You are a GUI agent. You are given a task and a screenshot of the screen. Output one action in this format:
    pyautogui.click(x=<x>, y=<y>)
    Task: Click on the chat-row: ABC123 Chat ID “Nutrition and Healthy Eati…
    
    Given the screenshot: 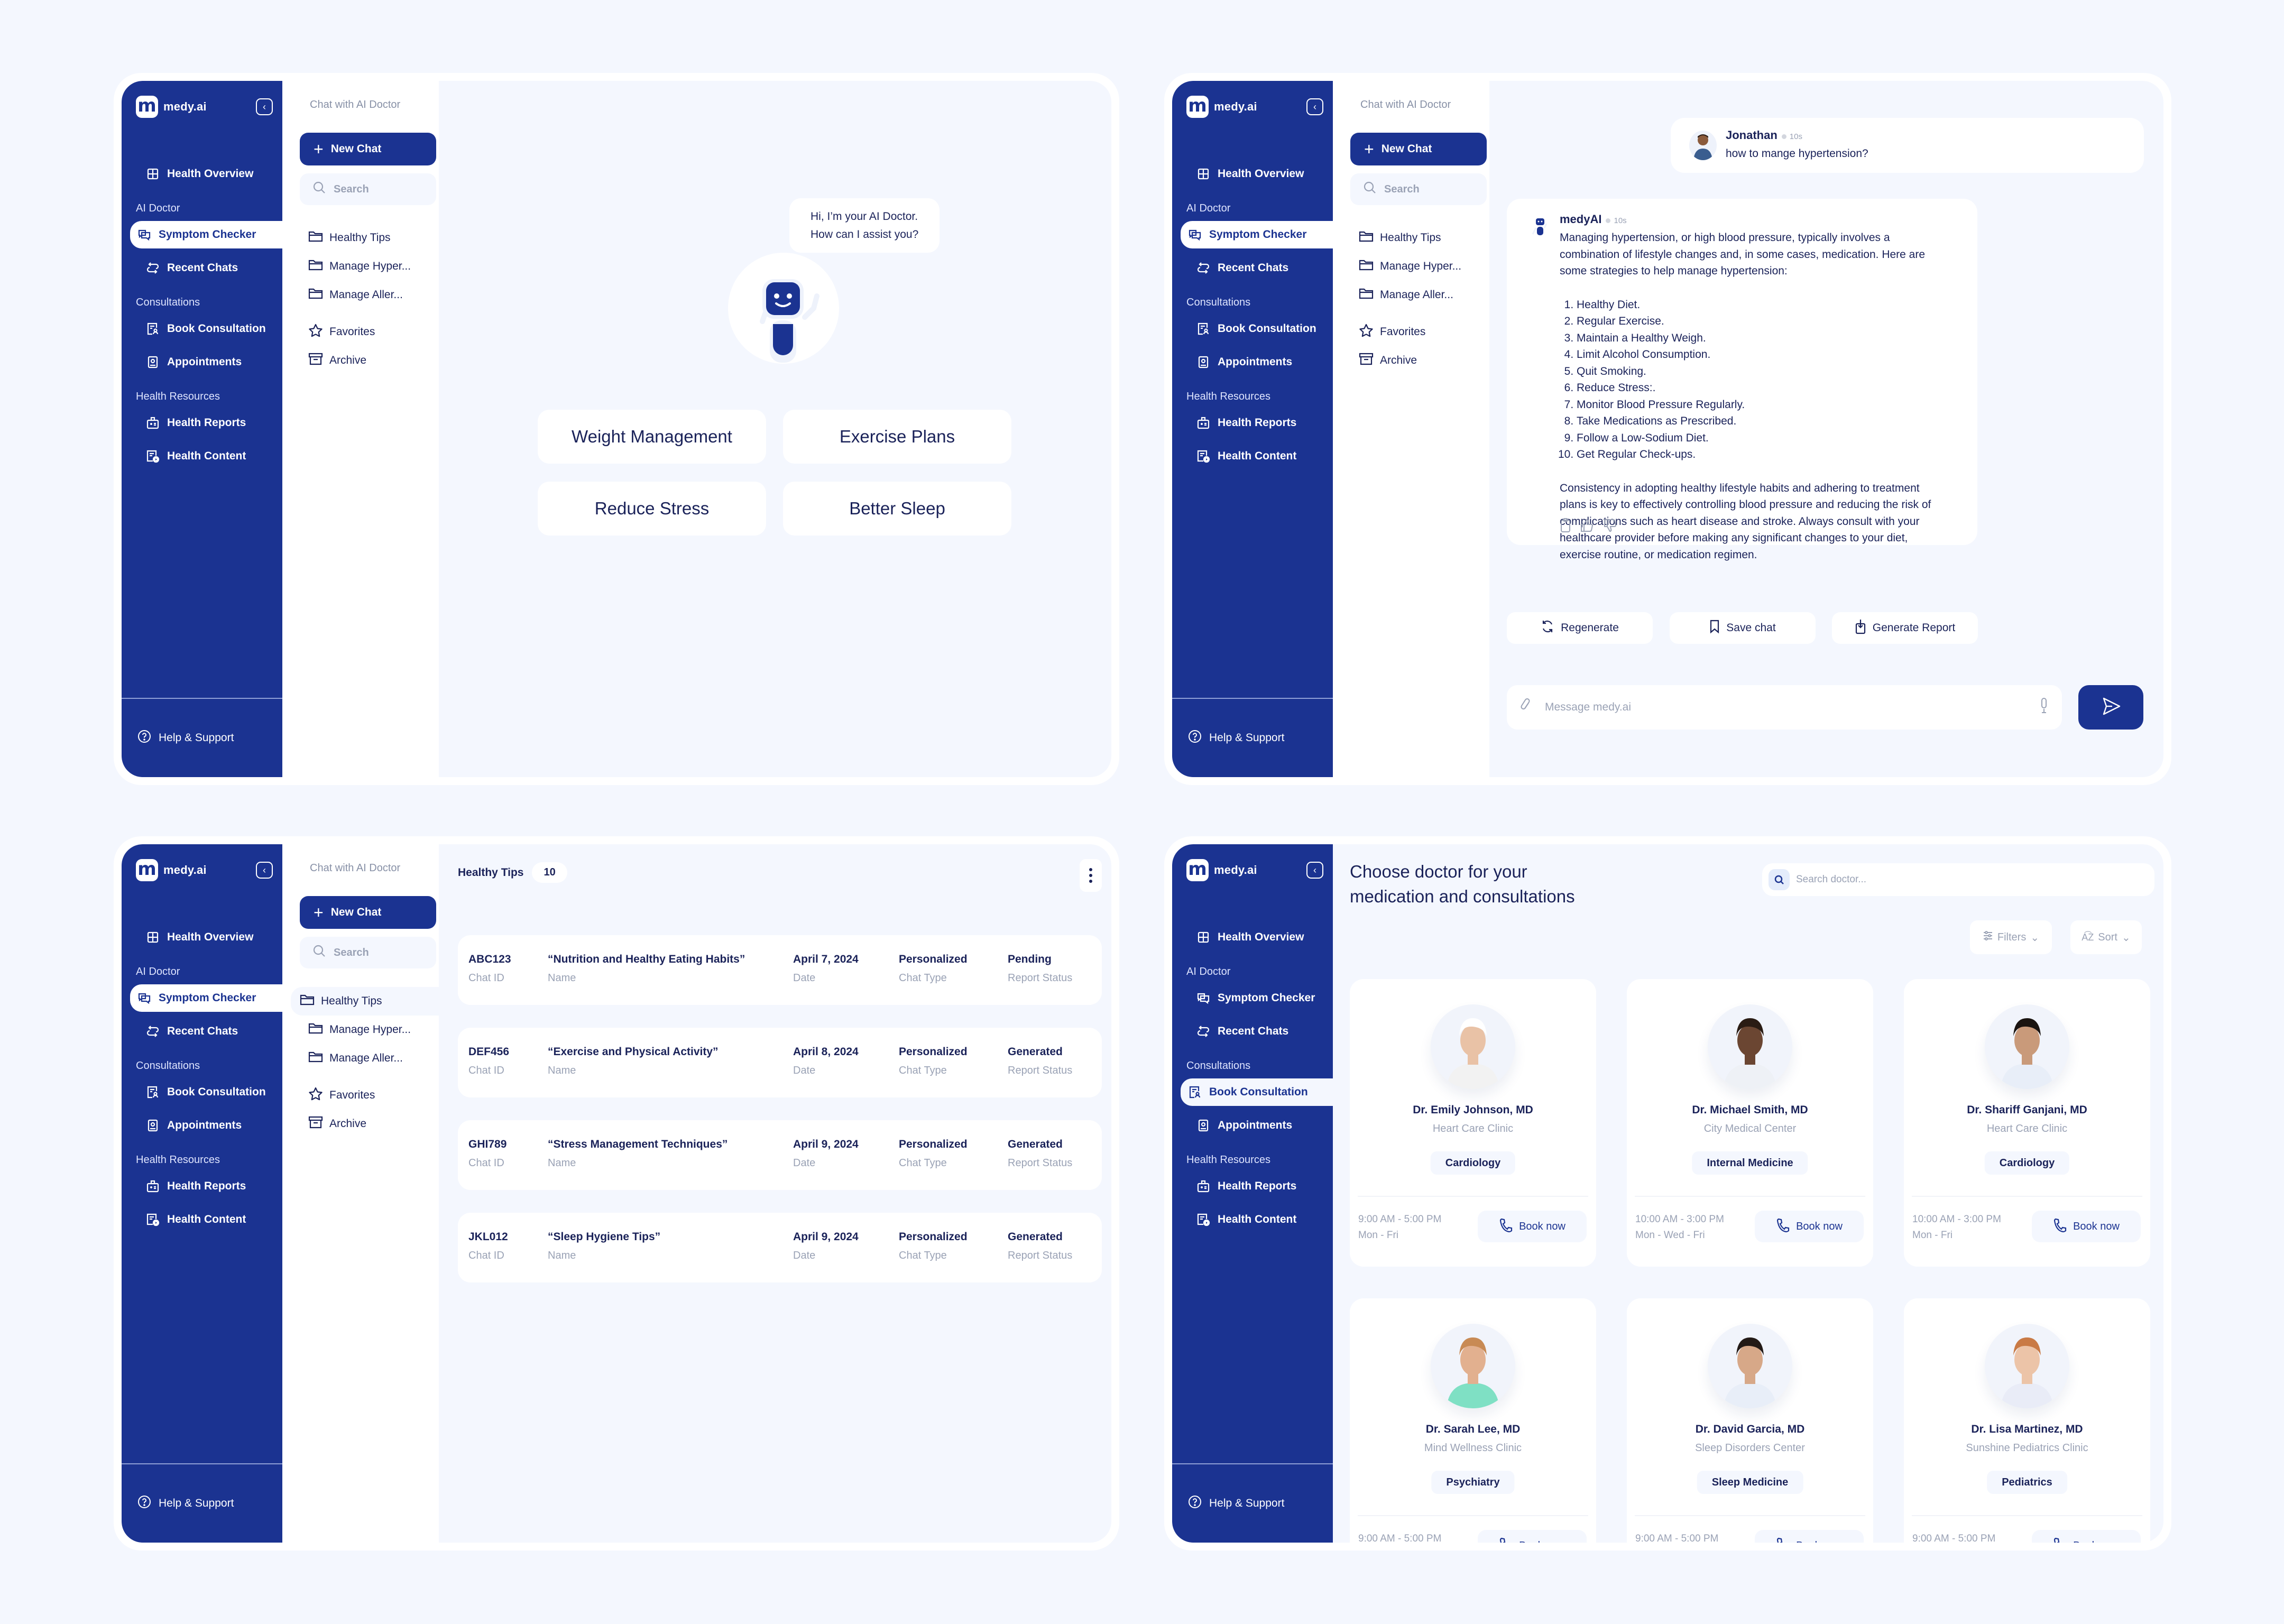 What is the action you would take?
    pyautogui.click(x=780, y=970)
    